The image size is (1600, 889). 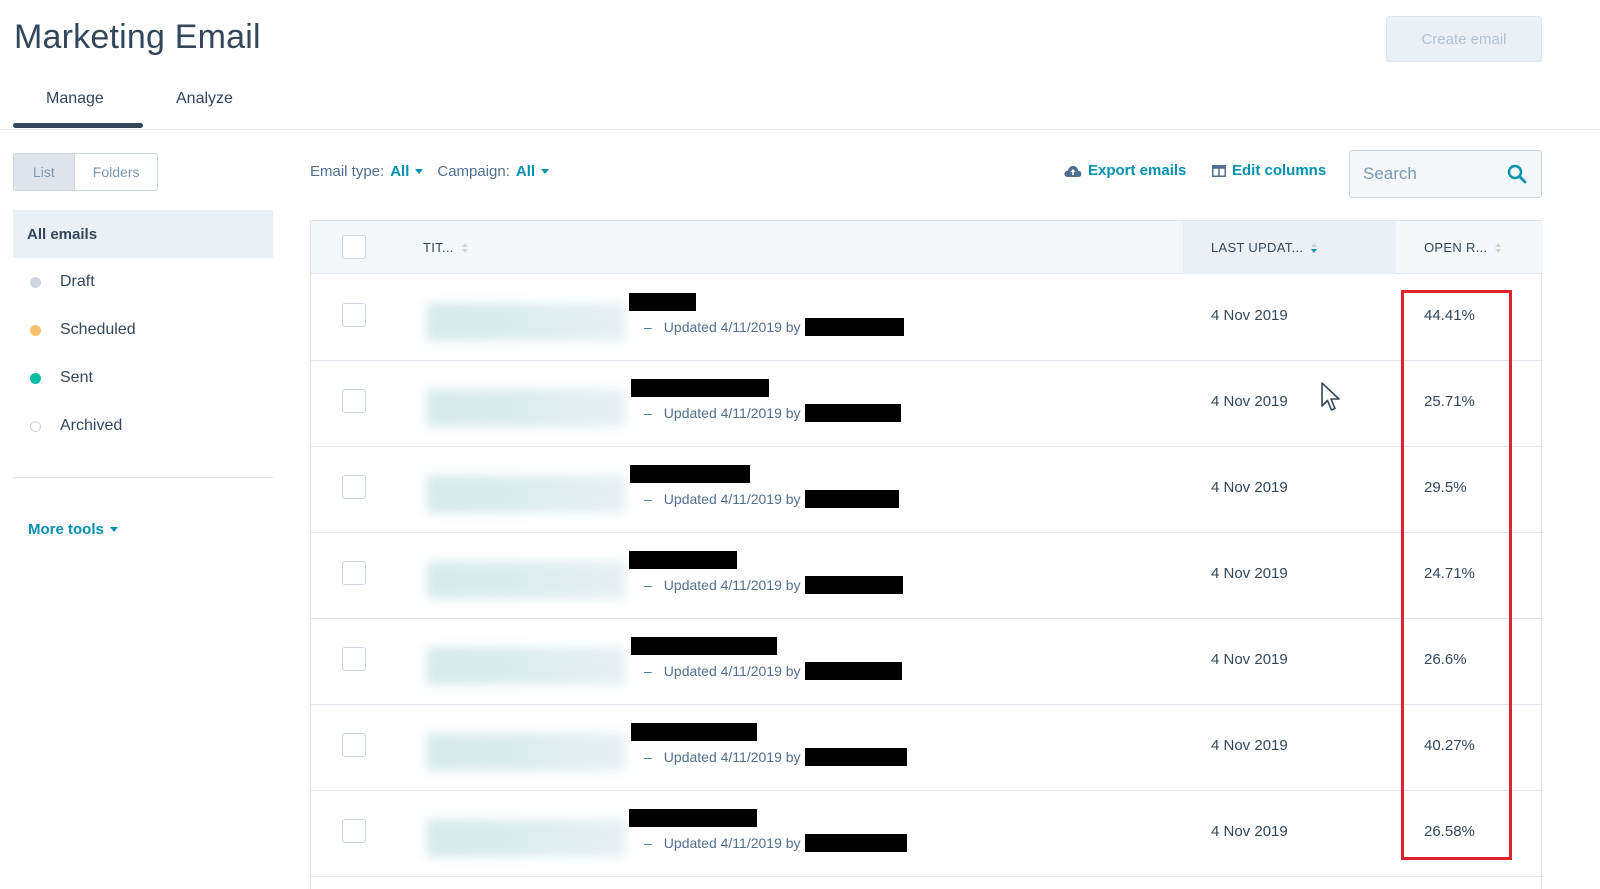 I want to click on table-row: – Updated 4/11/2019 by 4 Nov 2019 26.58%, so click(x=927, y=834).